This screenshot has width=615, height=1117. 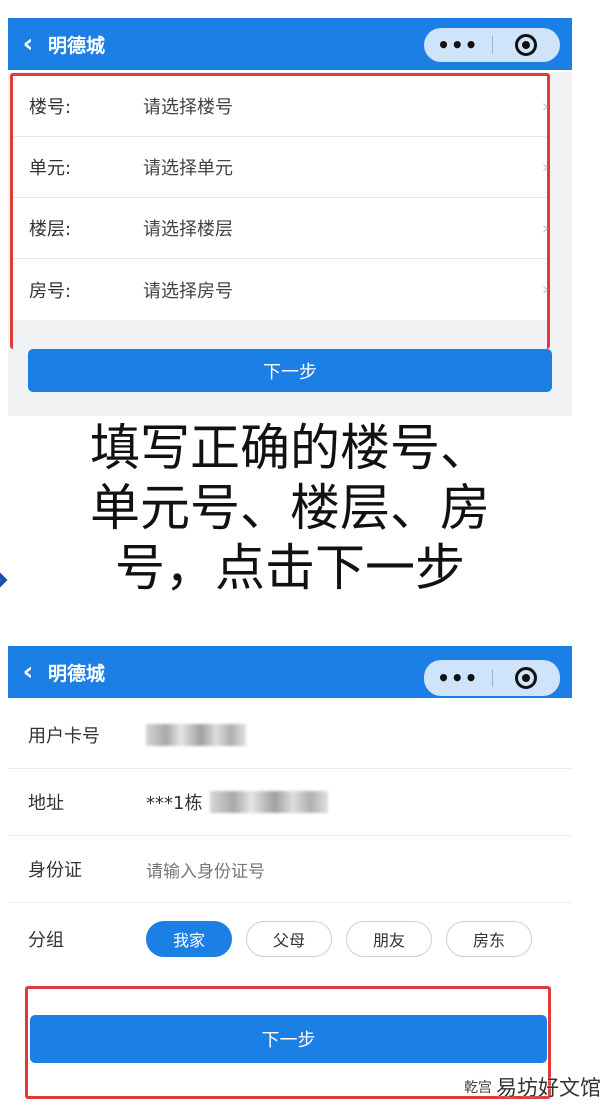 What do you see at coordinates (290, 448) in the screenshot?
I see `caption-line-1: 填写正确的楼号、` at bounding box center [290, 448].